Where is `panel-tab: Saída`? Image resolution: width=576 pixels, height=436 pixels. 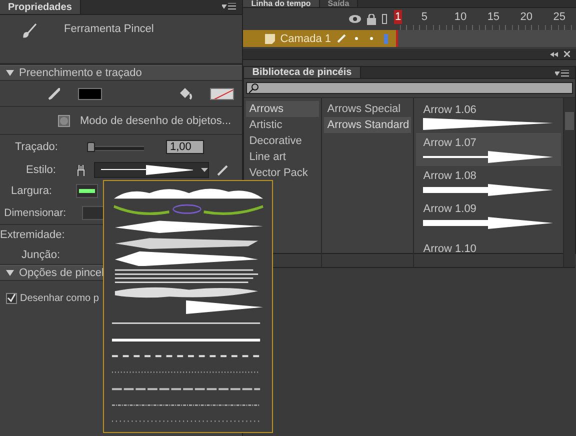 panel-tab: Saída is located at coordinates (339, 3).